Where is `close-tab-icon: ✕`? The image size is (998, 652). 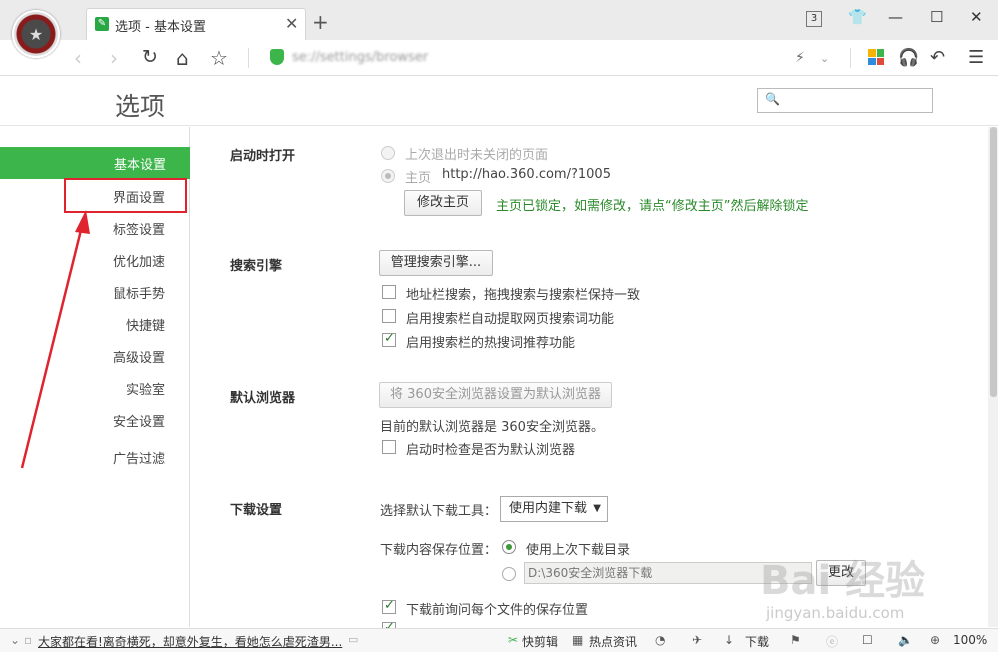
close-tab-icon: ✕ is located at coordinates (291, 23).